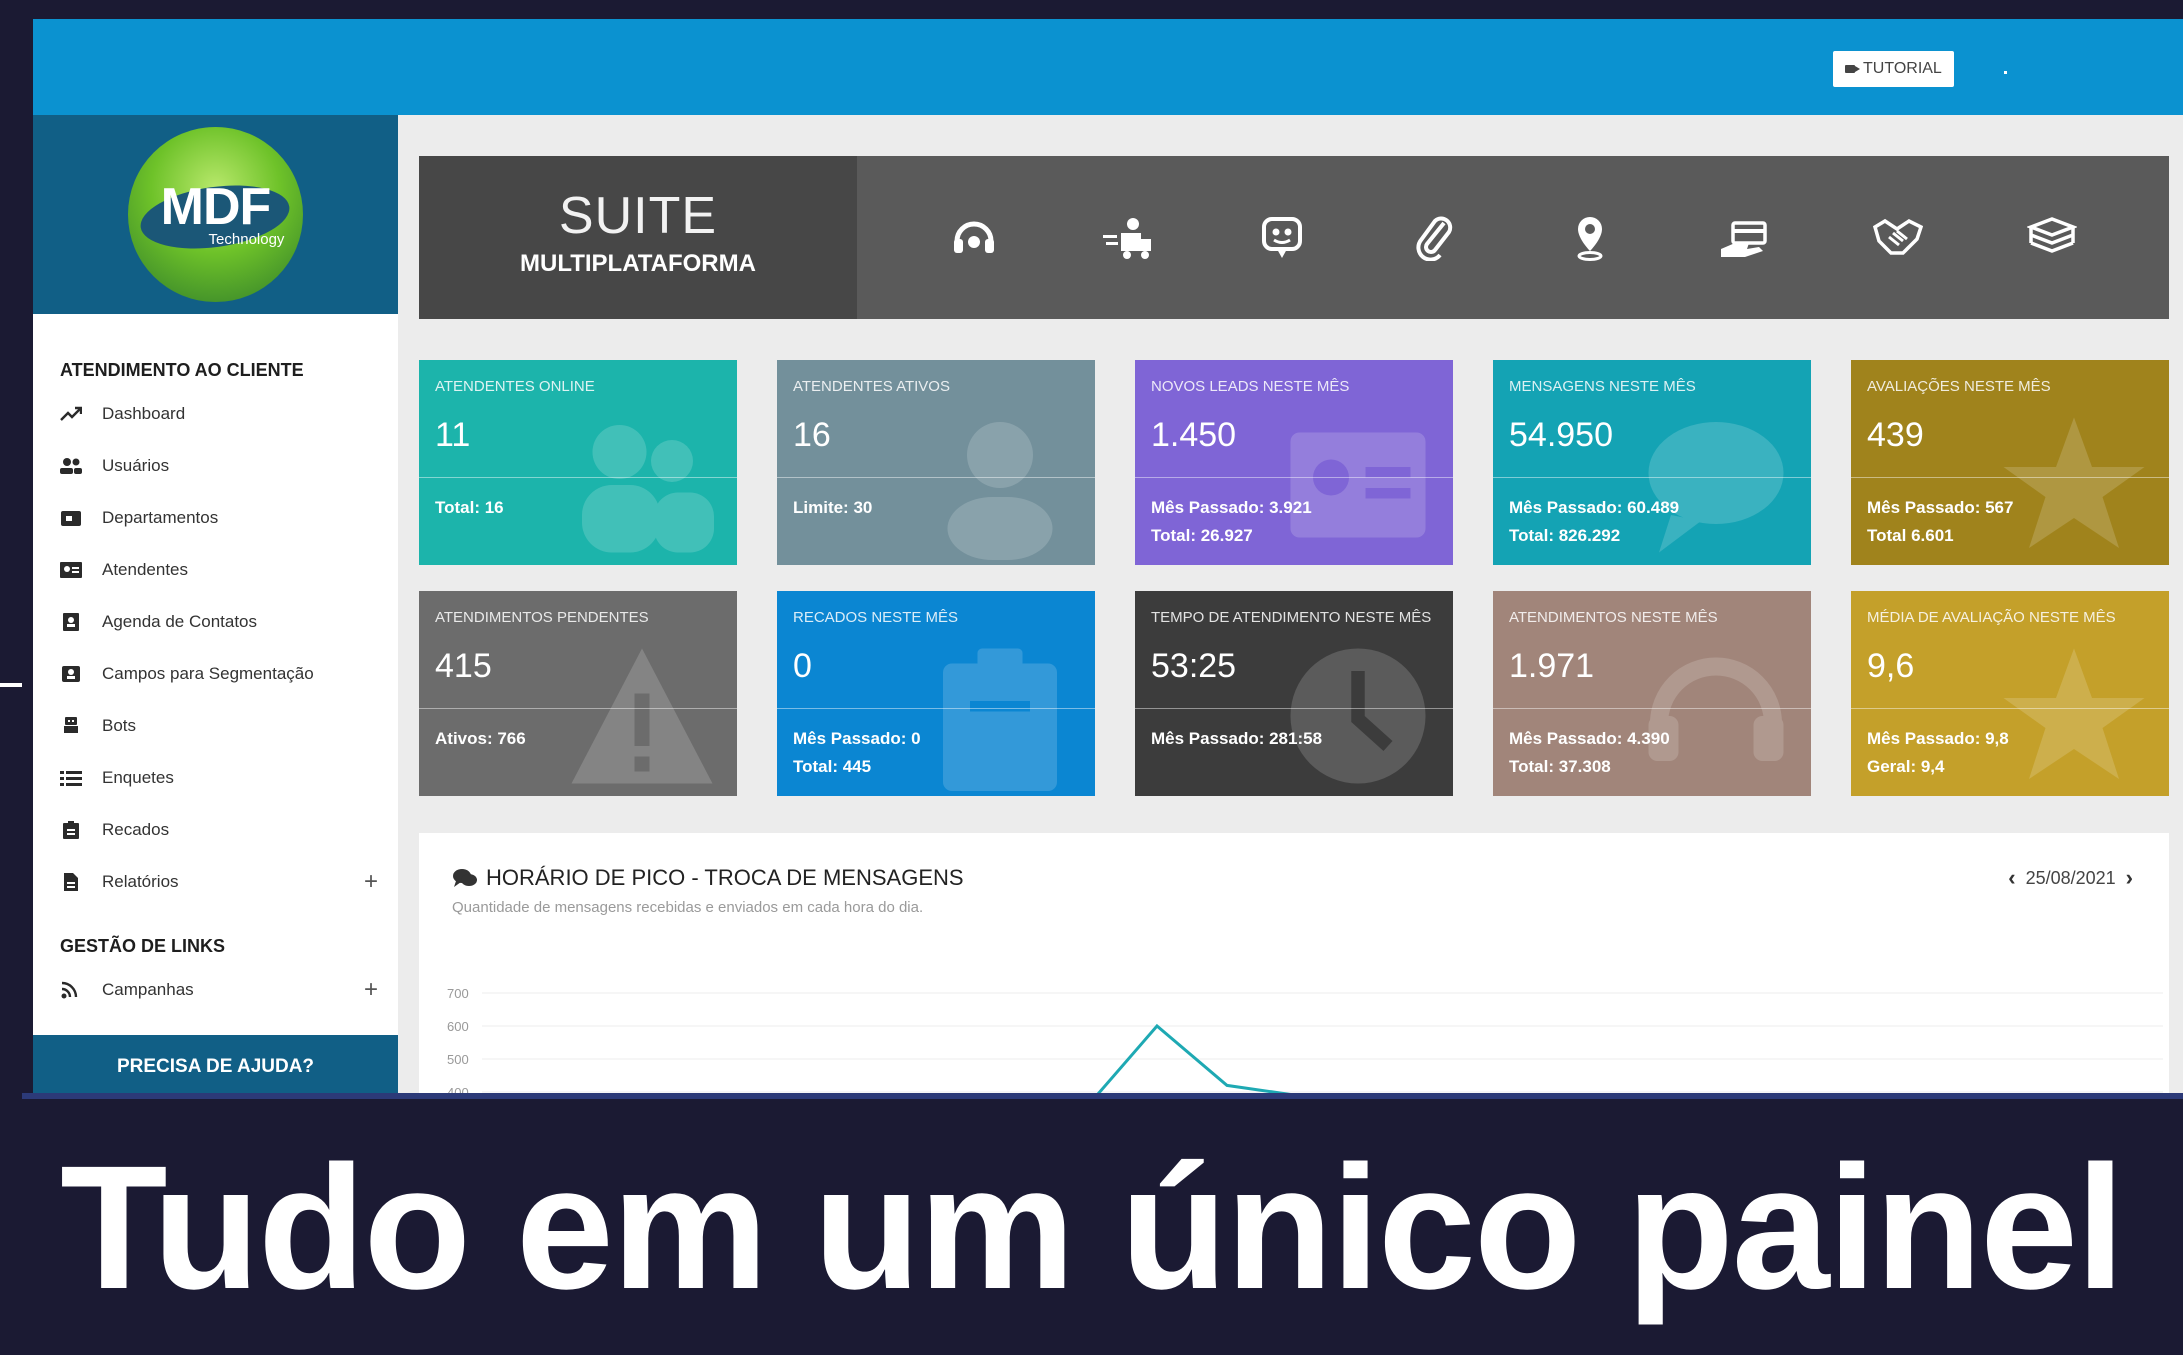 This screenshot has height=1355, width=2183. What do you see at coordinates (832, 766) in the screenshot?
I see `card-footer-secondary: Total: 445` at bounding box center [832, 766].